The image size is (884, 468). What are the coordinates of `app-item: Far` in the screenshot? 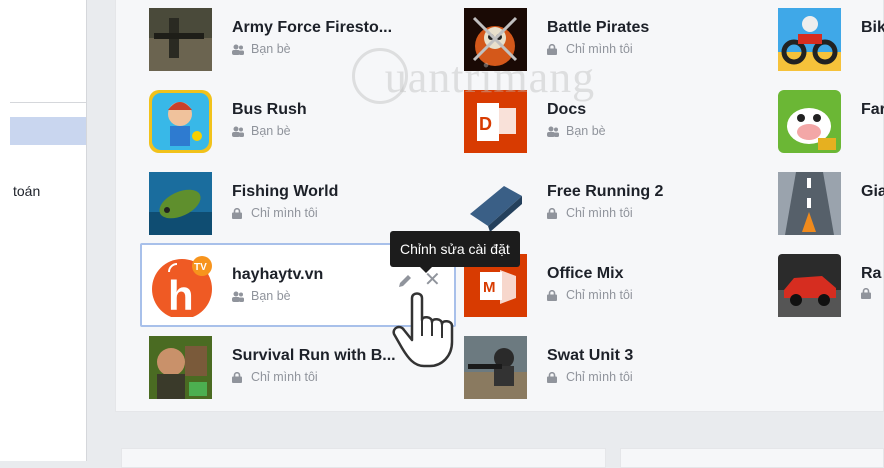 It's located at (814, 118).